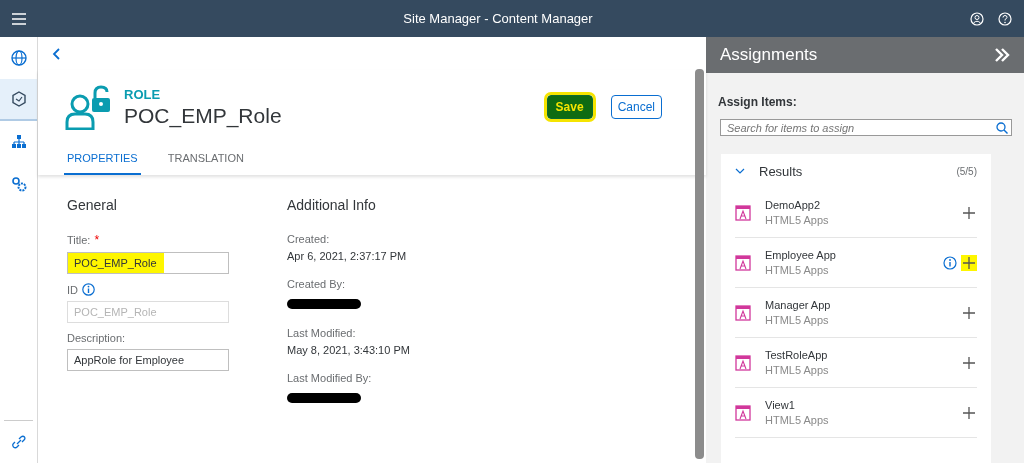 This screenshot has height=463, width=1024. What do you see at coordinates (781, 171) in the screenshot?
I see `results-label: Results` at bounding box center [781, 171].